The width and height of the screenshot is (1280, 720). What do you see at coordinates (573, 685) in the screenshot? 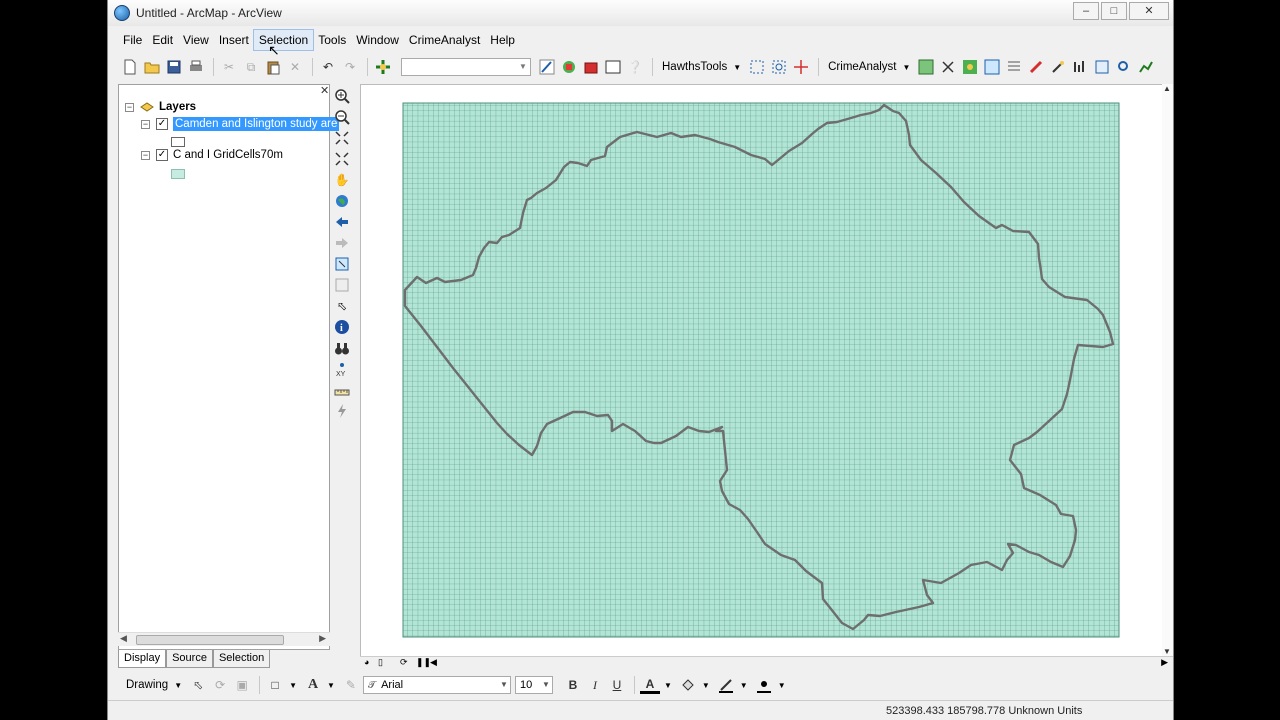
I see `bold-button: B` at bounding box center [573, 685].